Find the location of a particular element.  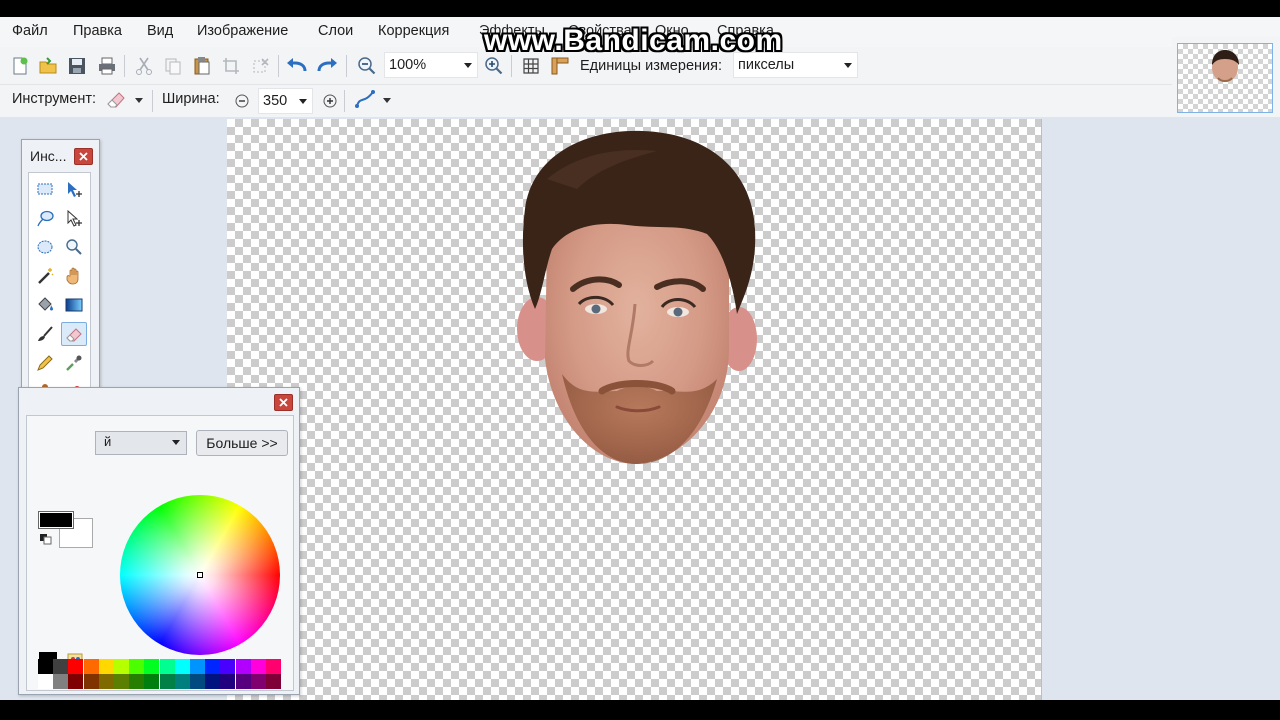

menu-layers: Слои is located at coordinates (335, 31).